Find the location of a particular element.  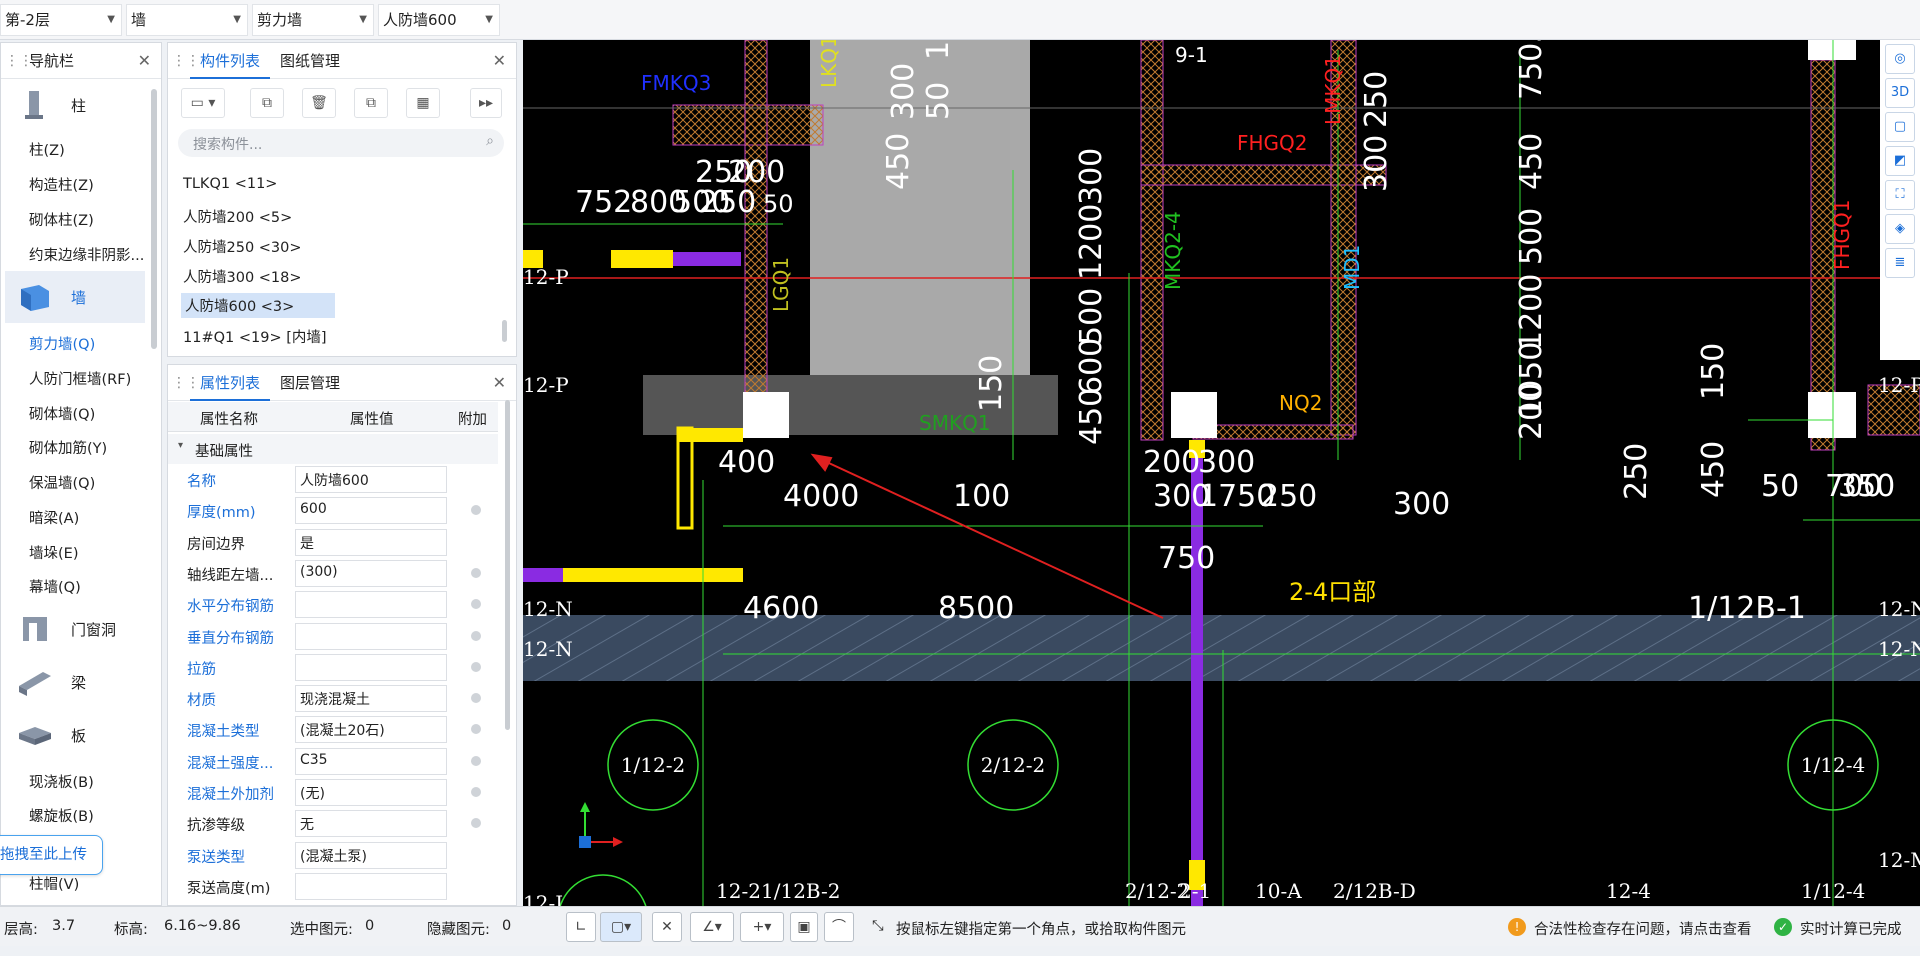

property-value-input: (混凝土泵) is located at coordinates (371, 855).